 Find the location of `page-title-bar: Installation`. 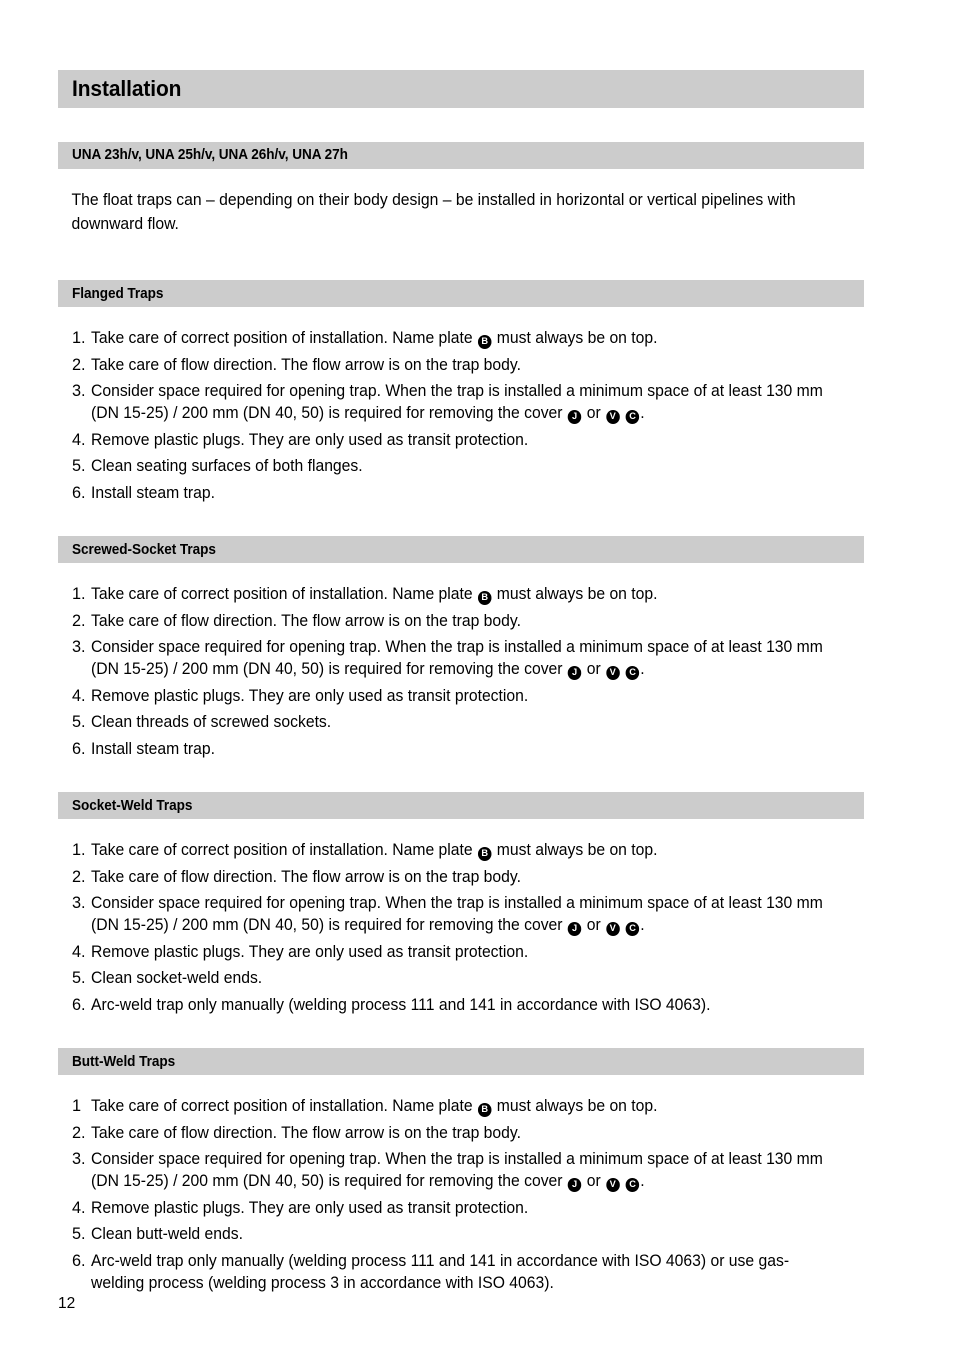

page-title-bar: Installation is located at coordinates (461, 89).